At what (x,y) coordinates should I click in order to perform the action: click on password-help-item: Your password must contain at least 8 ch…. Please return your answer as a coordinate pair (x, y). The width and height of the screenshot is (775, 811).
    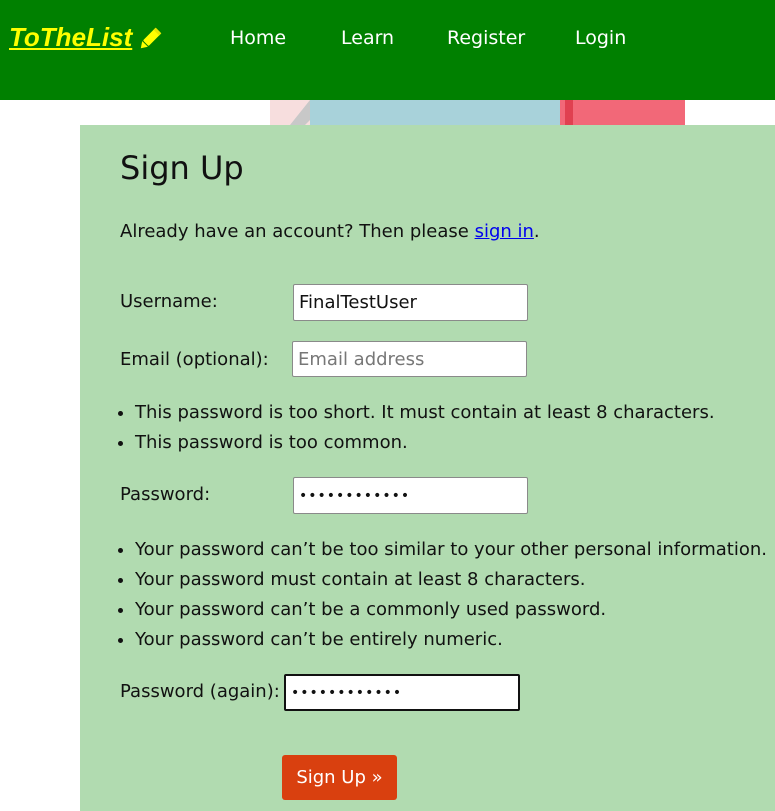
    Looking at the image, I should click on (451, 580).